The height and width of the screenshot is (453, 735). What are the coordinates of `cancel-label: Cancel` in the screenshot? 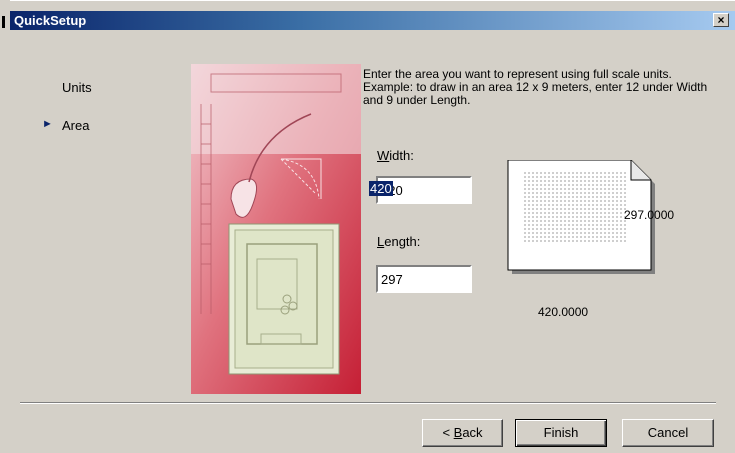 It's located at (668, 432).